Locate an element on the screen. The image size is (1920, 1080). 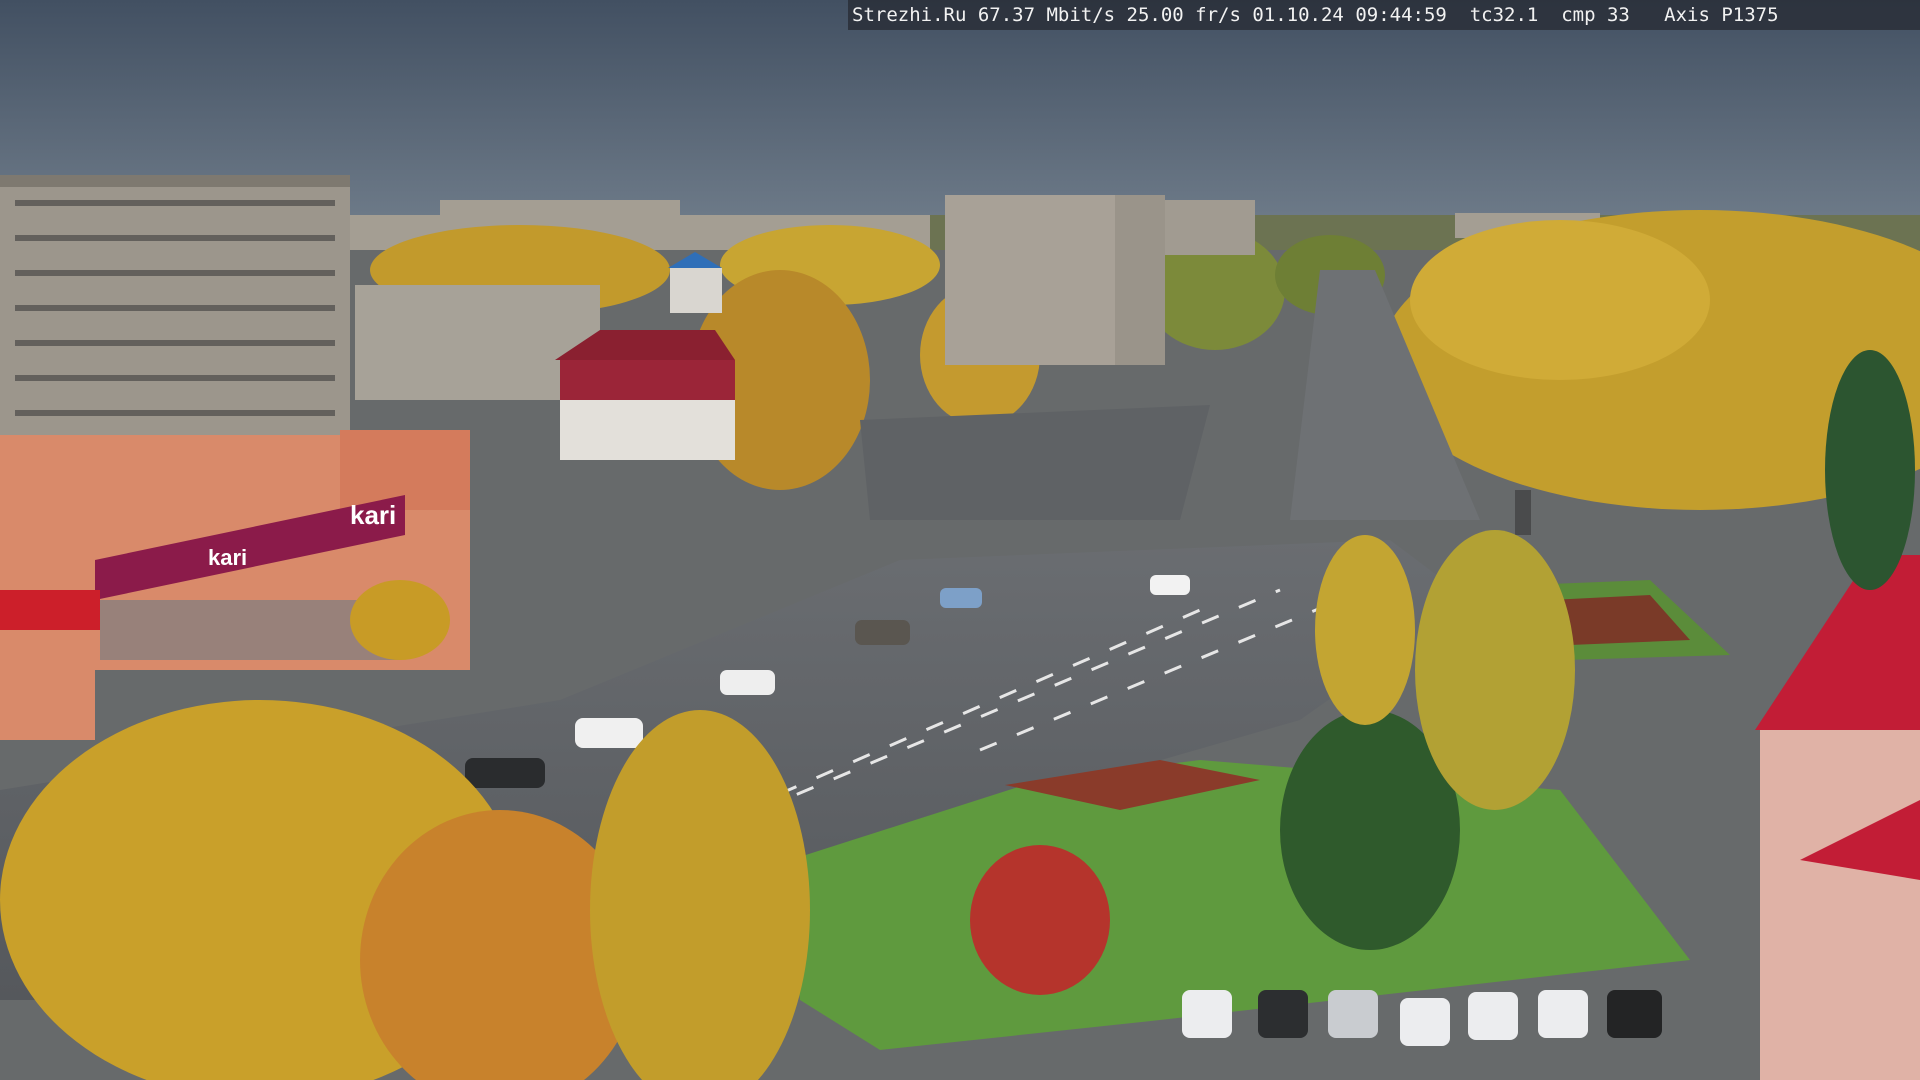
store-facade-sign: kari is located at coordinates (227, 557).